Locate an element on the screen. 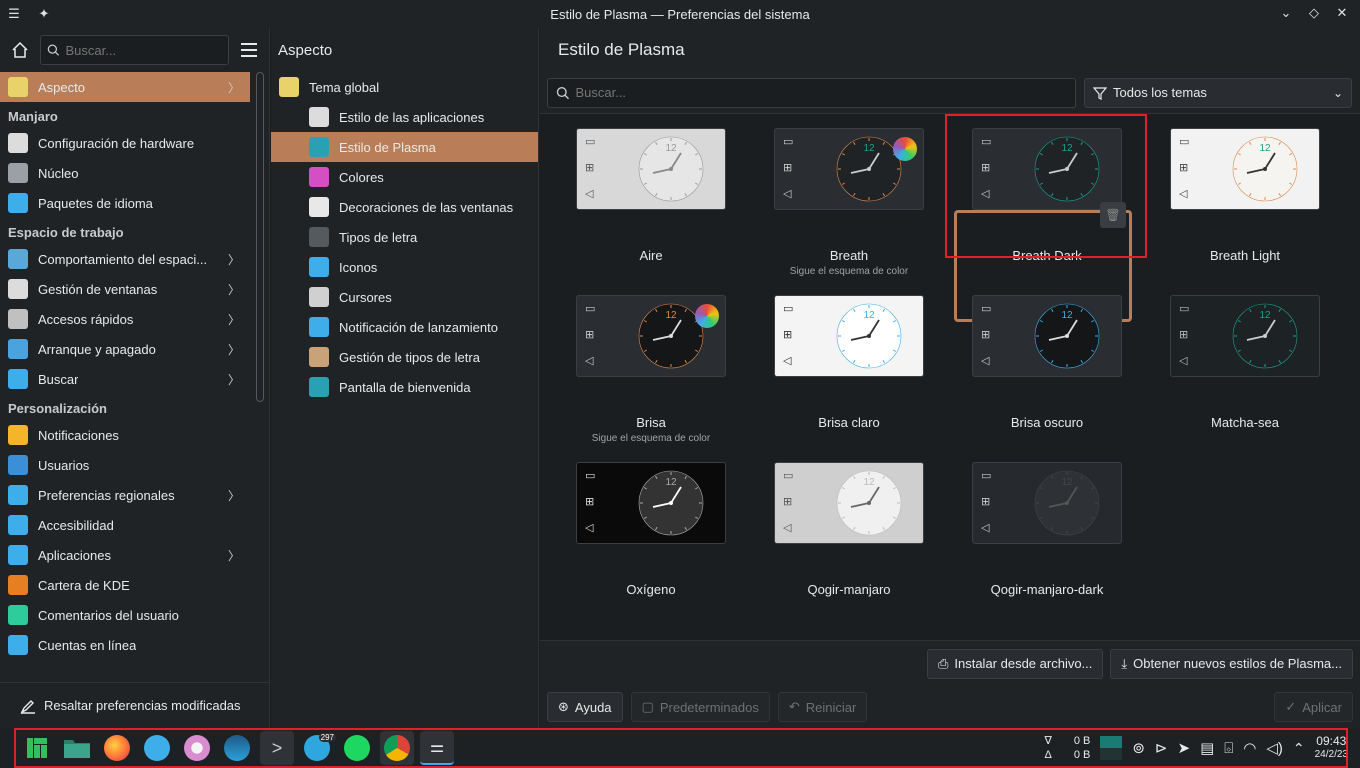 The image size is (1360, 768). window-menu-icon: ☰ is located at coordinates (14, 14).